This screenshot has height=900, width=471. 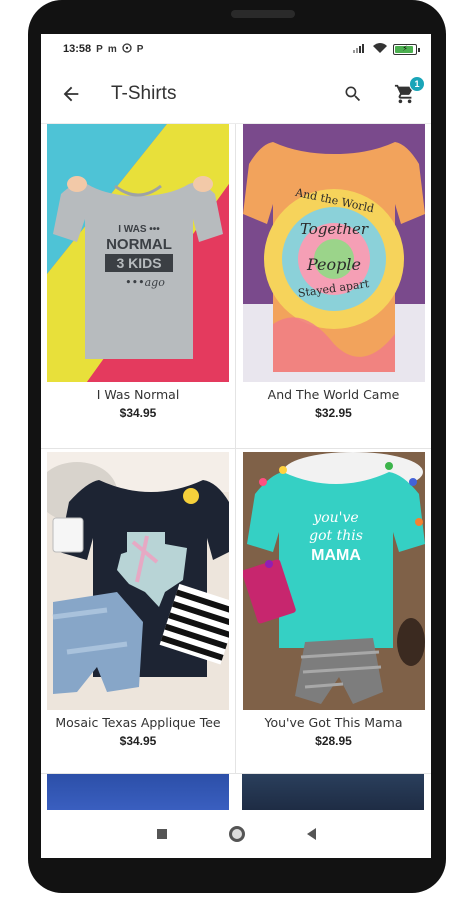 What do you see at coordinates (139, 244) in the screenshot?
I see `svg-text: NORMAL` at bounding box center [139, 244].